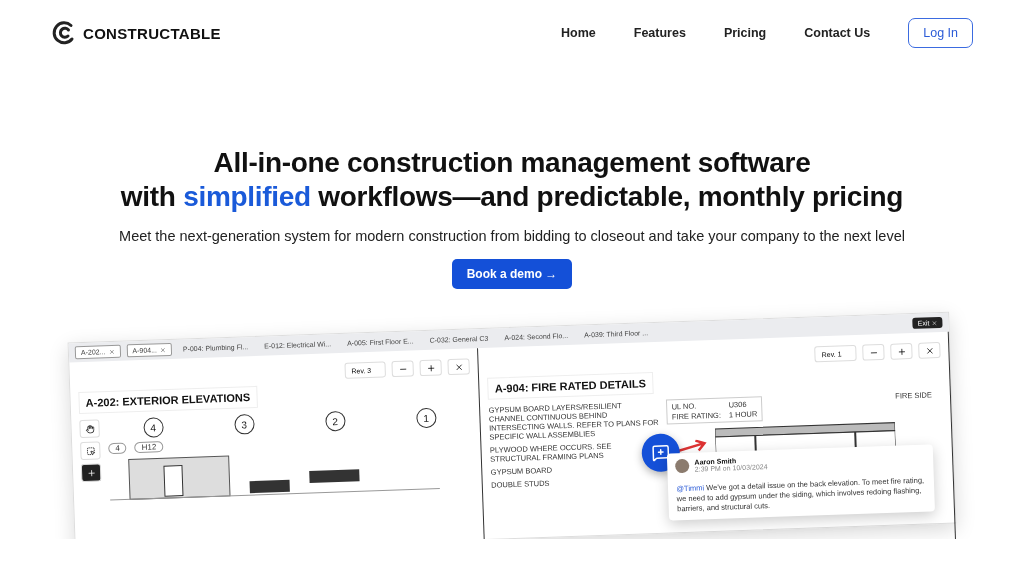  I want to click on subtitle: Meet the next-generation system for modern construction from bidding to closeout and take your company to the next level, so click(512, 236).